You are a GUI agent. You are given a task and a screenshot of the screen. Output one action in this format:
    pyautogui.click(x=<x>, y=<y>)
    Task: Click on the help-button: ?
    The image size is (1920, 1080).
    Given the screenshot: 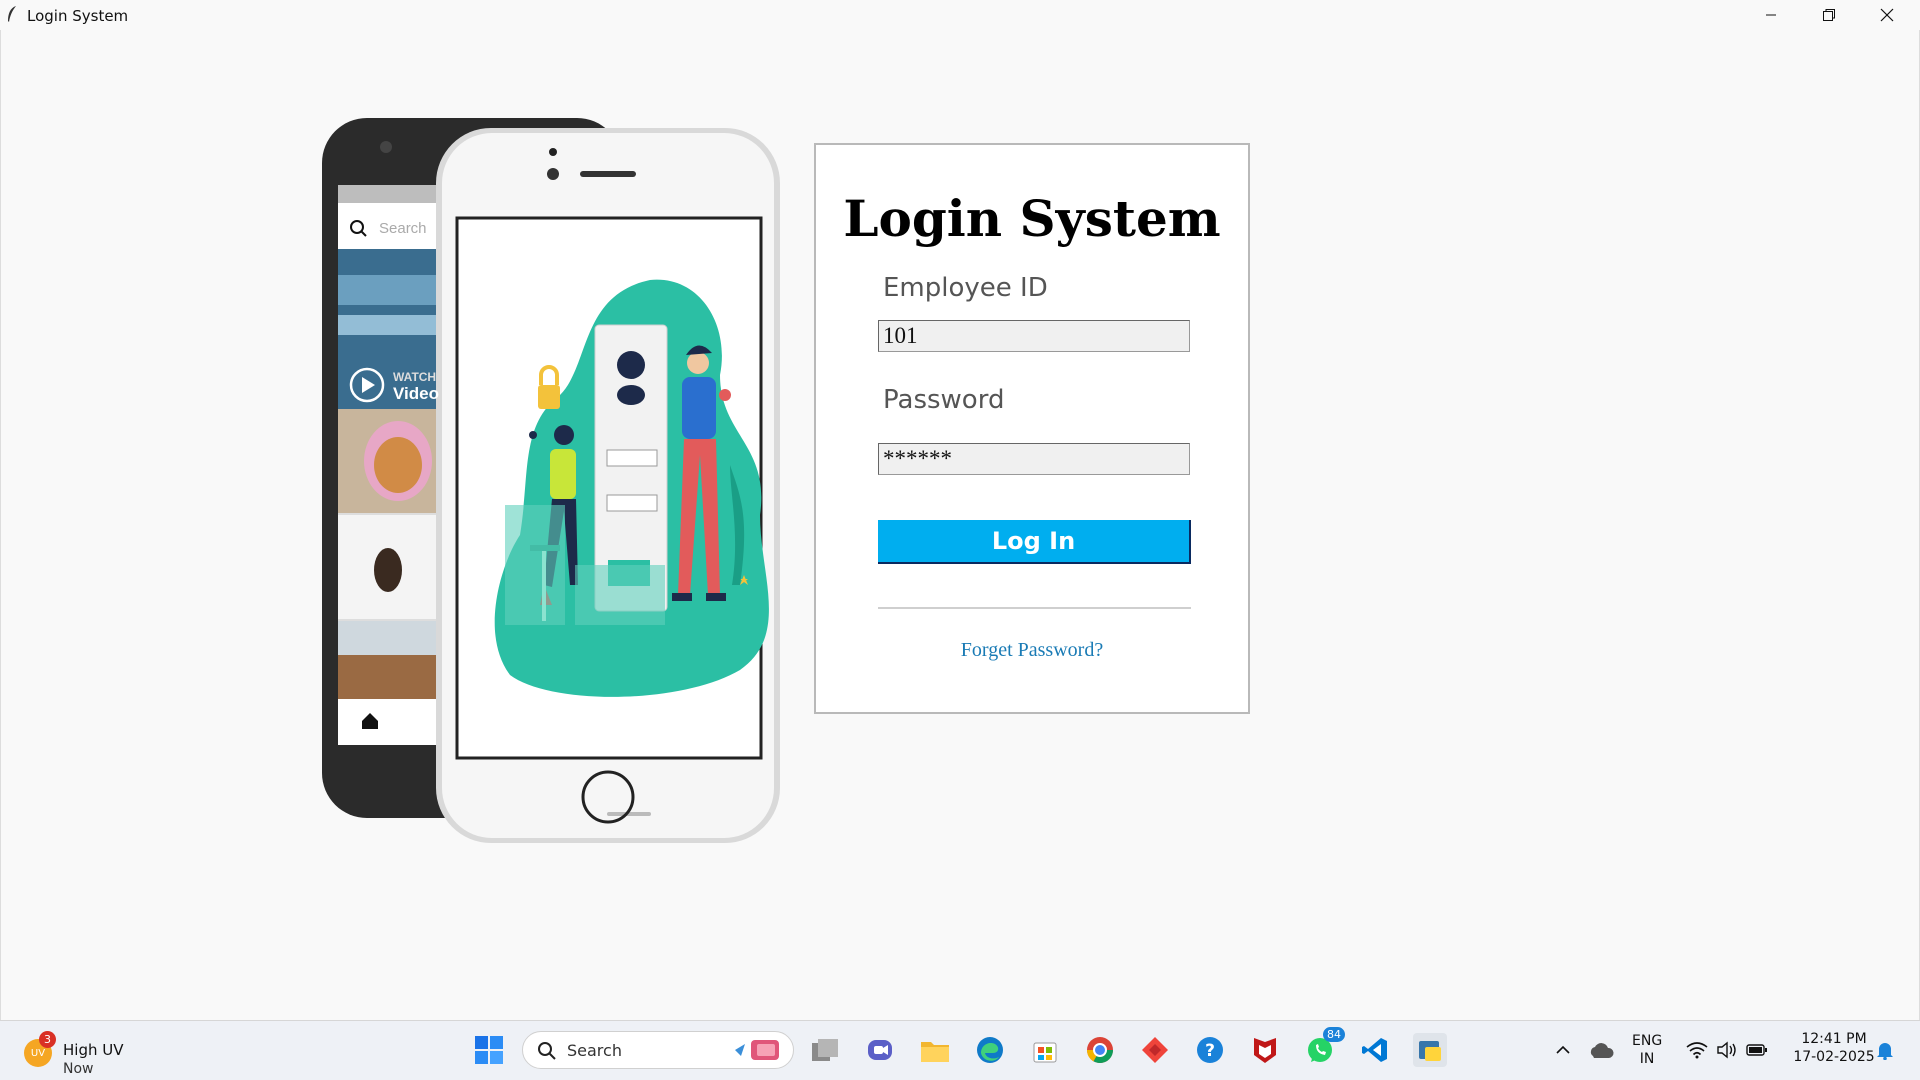 What is the action you would take?
    pyautogui.click(x=1210, y=1050)
    